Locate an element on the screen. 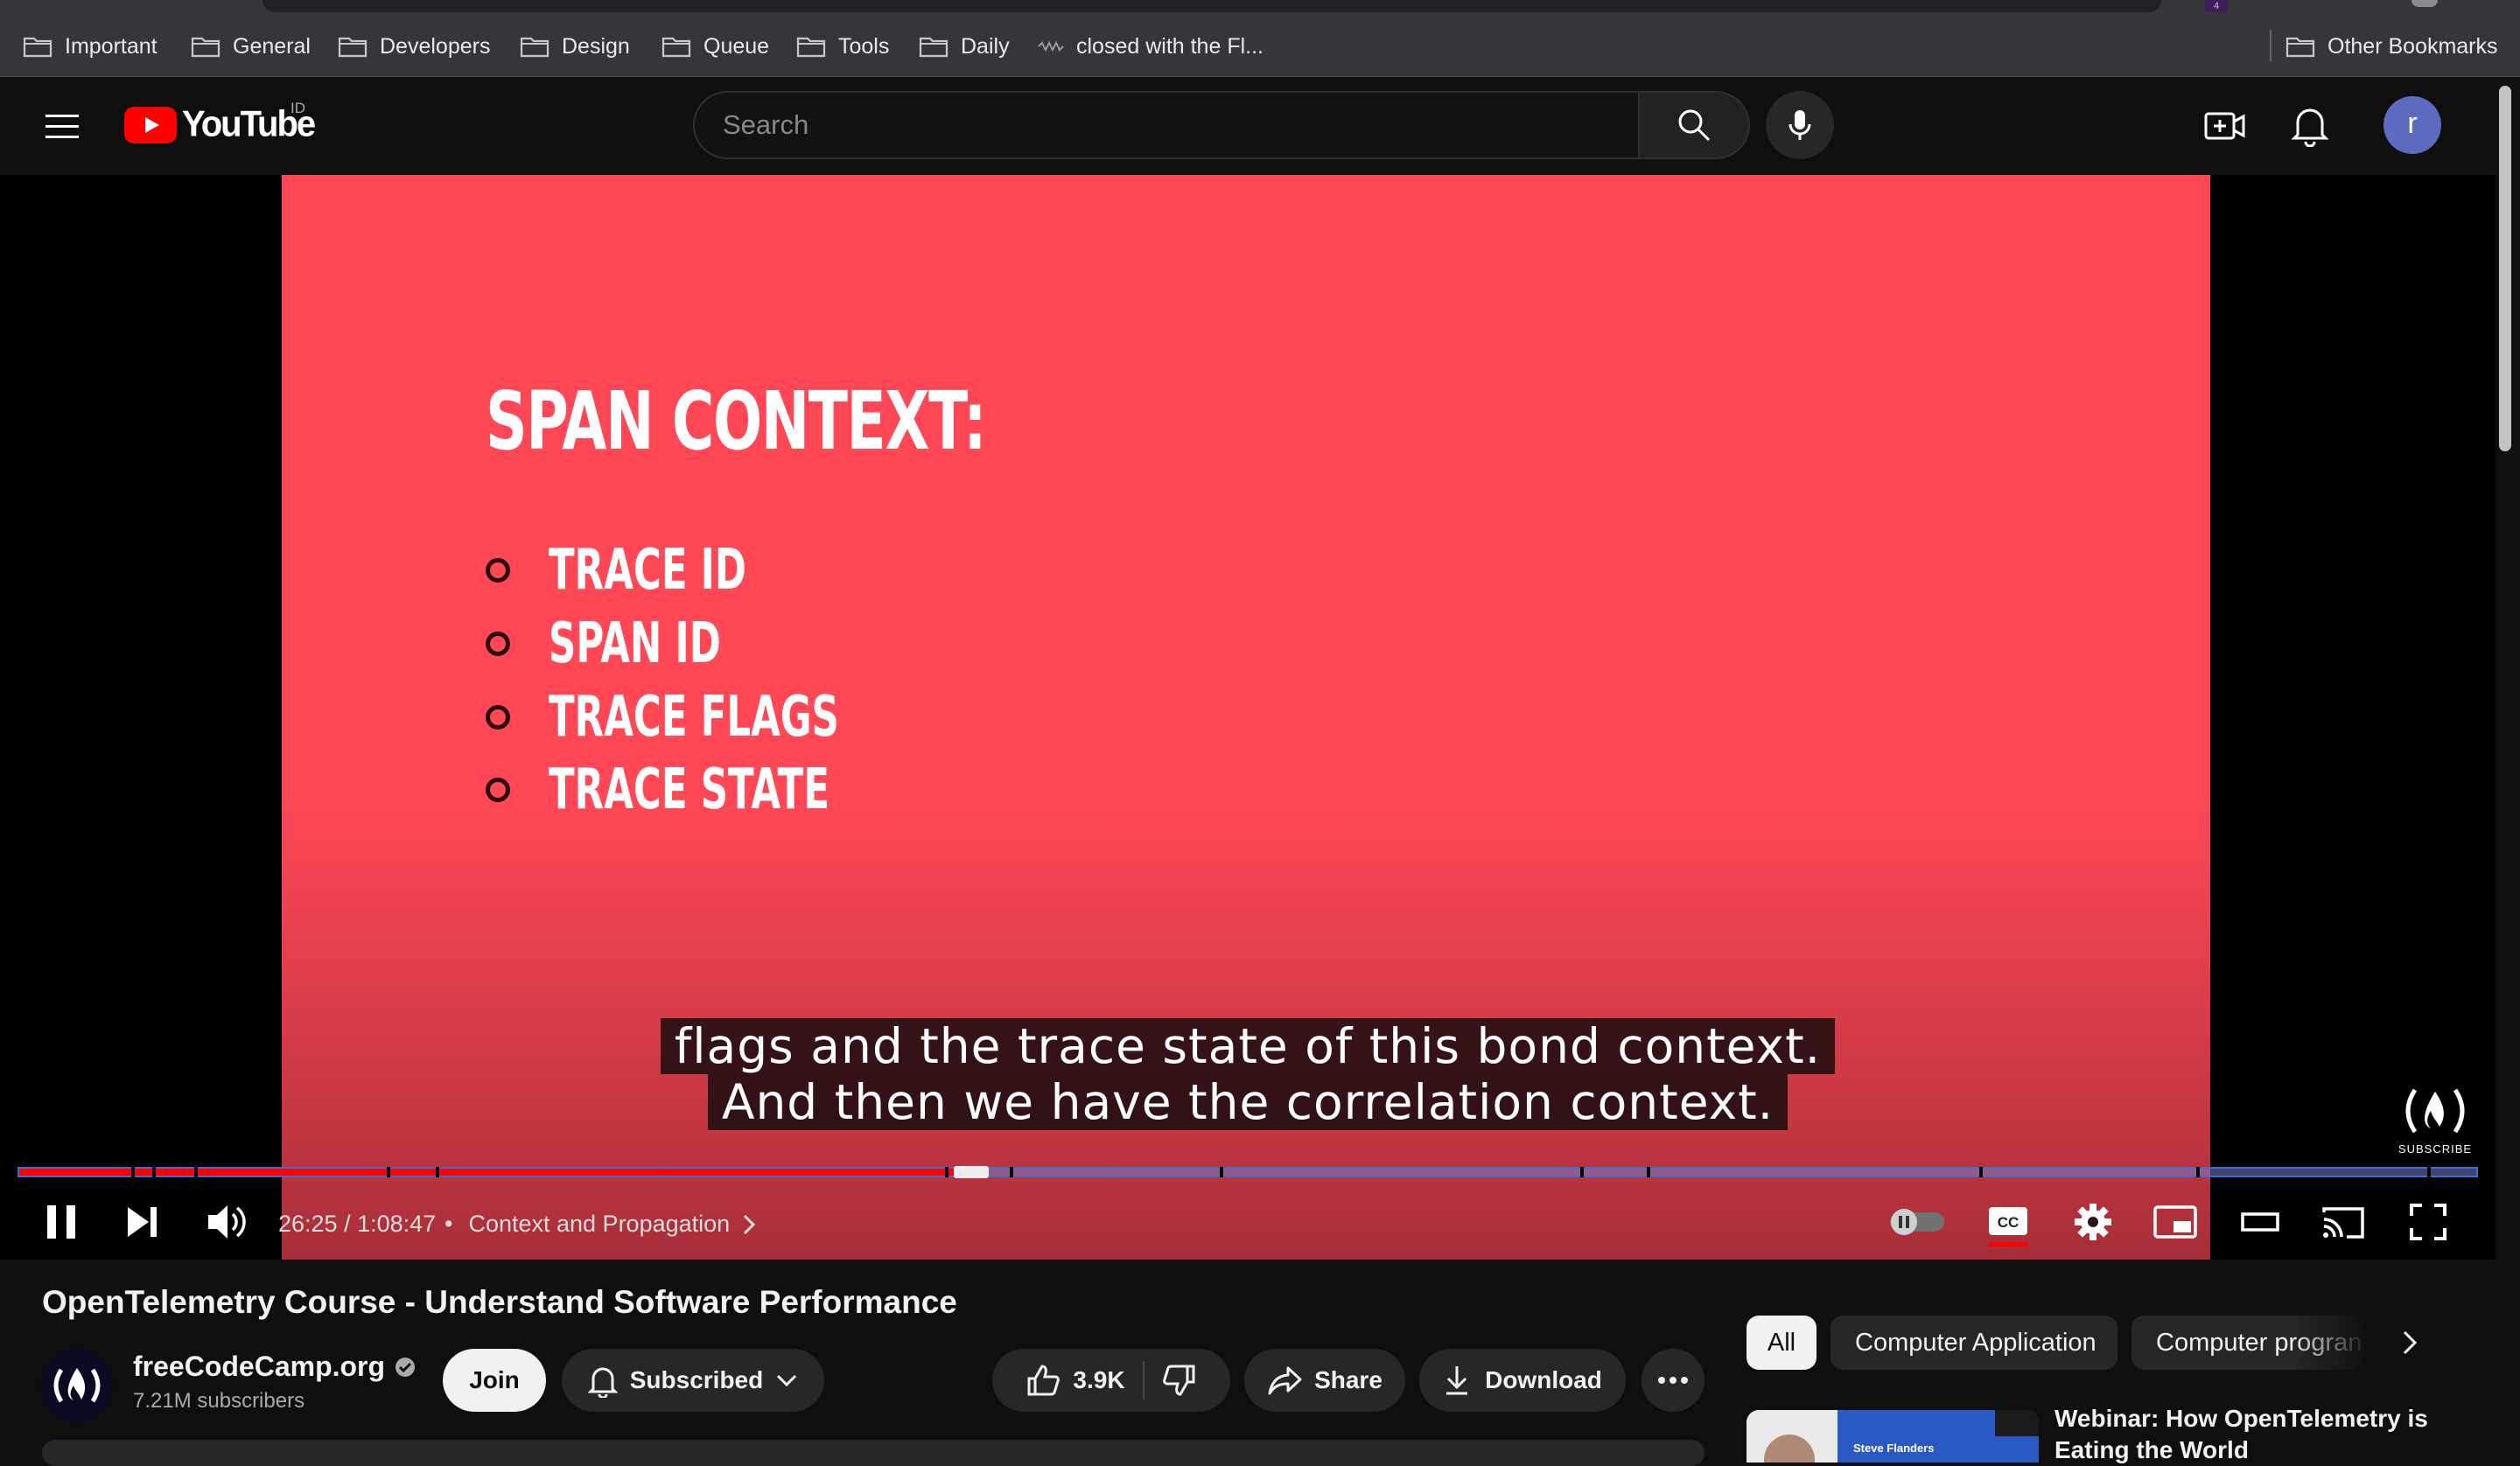  chip-computer-application: Computer Application is located at coordinates (1974, 1343).